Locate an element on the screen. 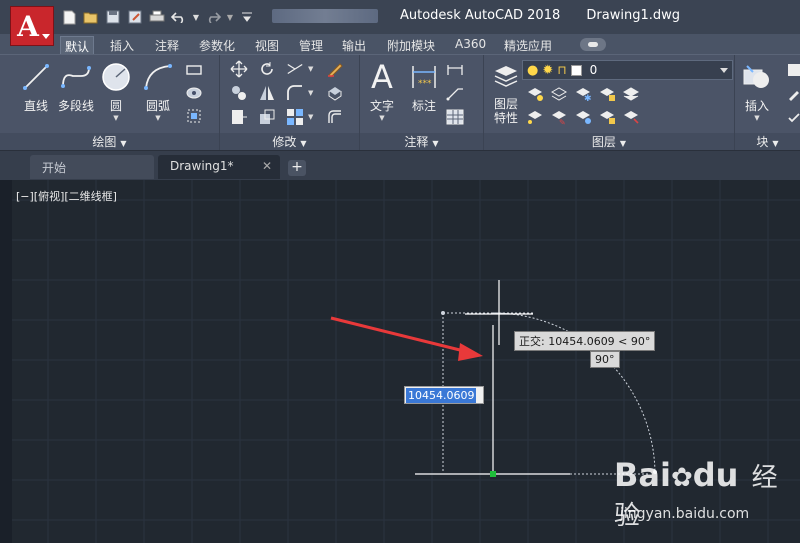 The width and height of the screenshot is (800, 543). ribbon-minimize-toggle is located at coordinates (593, 44).